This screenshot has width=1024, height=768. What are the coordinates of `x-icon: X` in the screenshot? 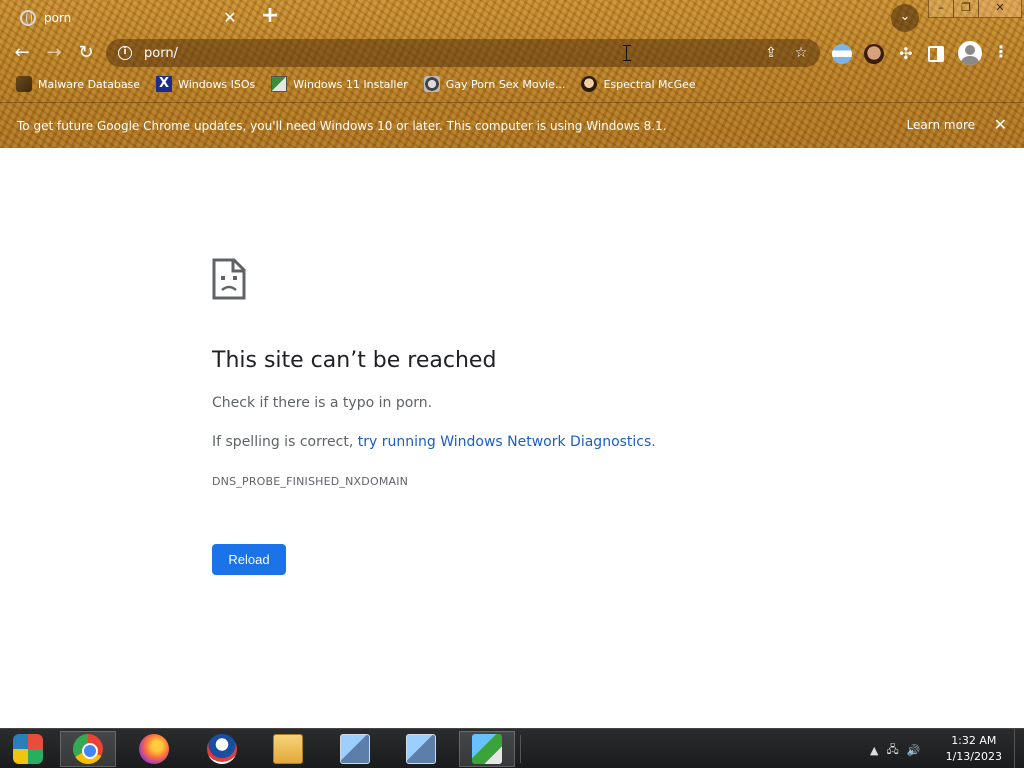 It's located at (164, 84).